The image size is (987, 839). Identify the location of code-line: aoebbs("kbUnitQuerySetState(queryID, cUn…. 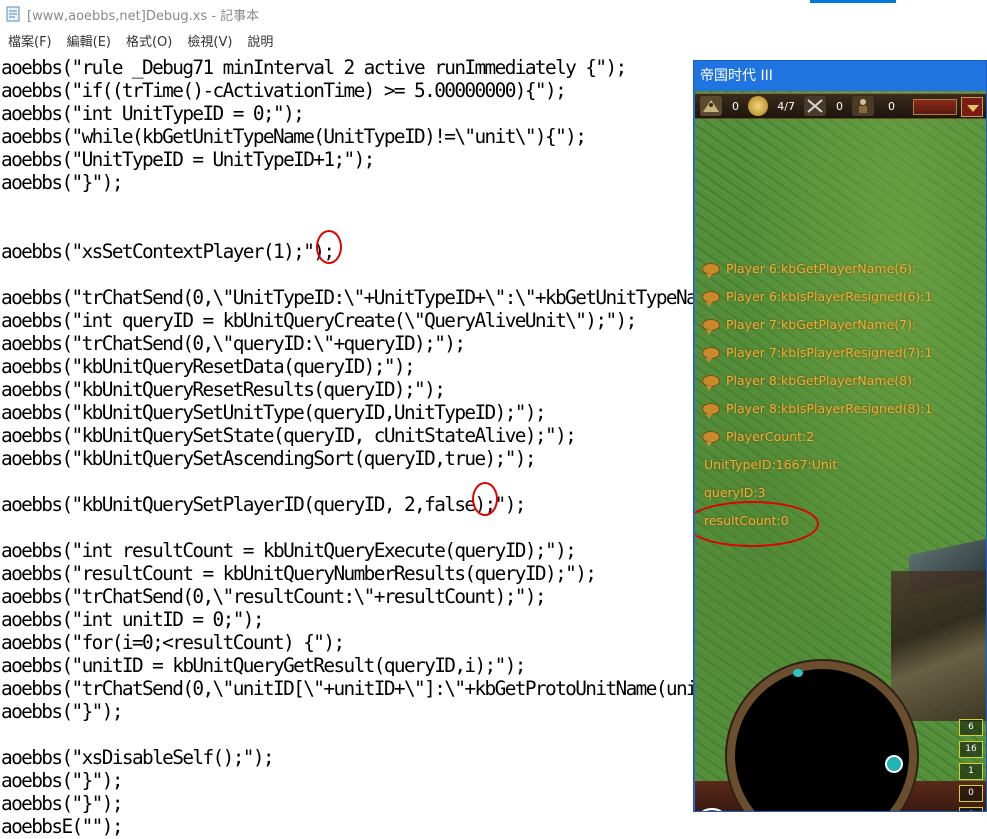
(289, 435).